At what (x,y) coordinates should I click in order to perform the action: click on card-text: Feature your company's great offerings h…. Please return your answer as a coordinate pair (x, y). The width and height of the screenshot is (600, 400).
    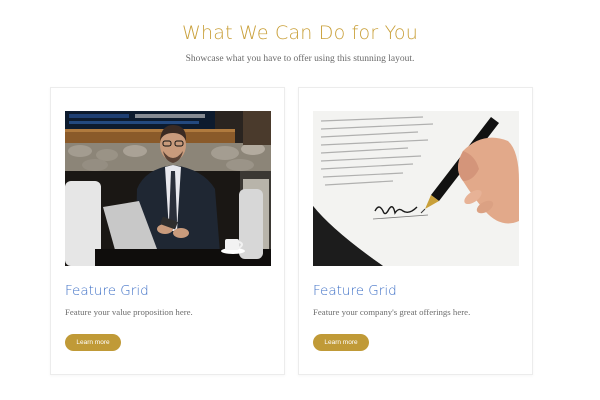
    Looking at the image, I should click on (392, 312).